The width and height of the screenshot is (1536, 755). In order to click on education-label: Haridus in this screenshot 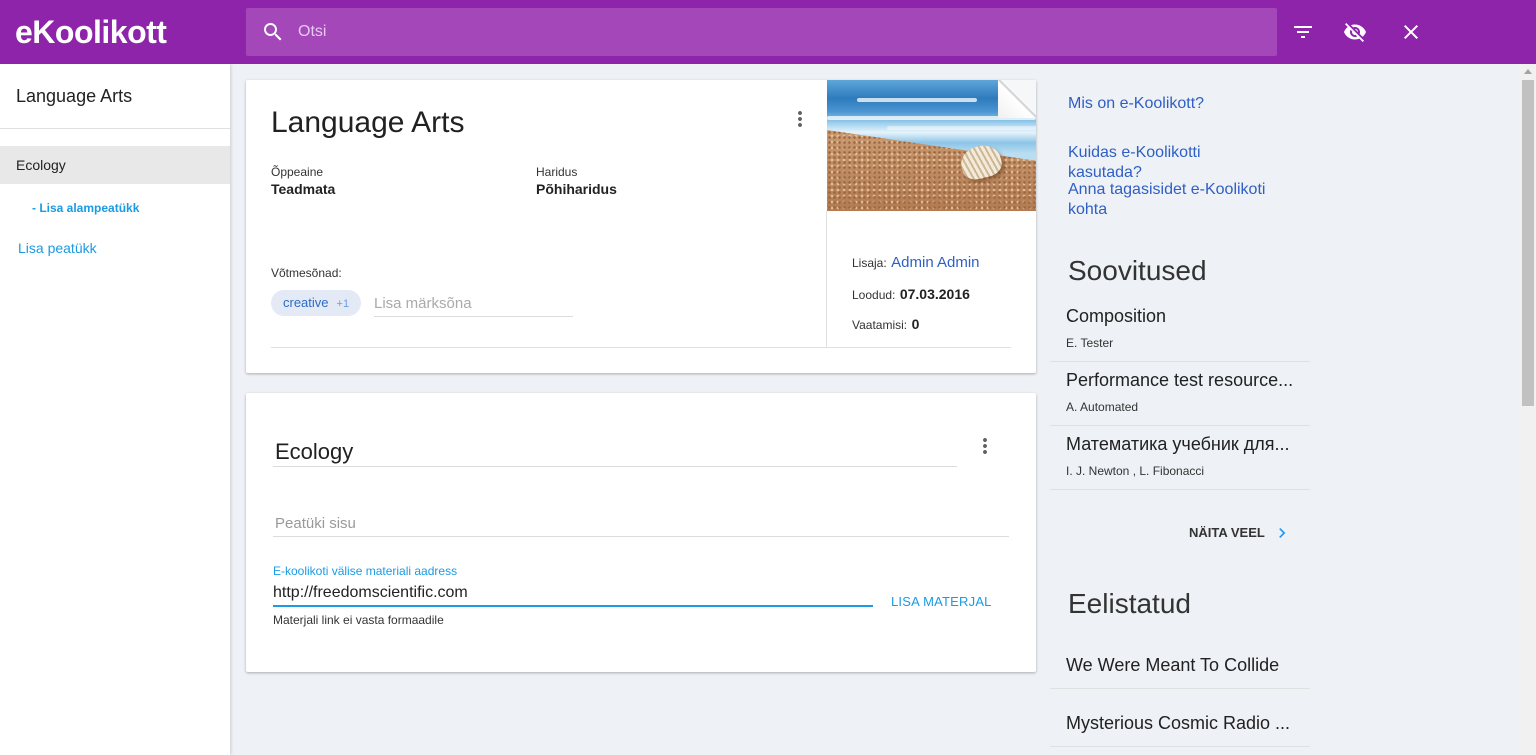, I will do `click(557, 172)`.